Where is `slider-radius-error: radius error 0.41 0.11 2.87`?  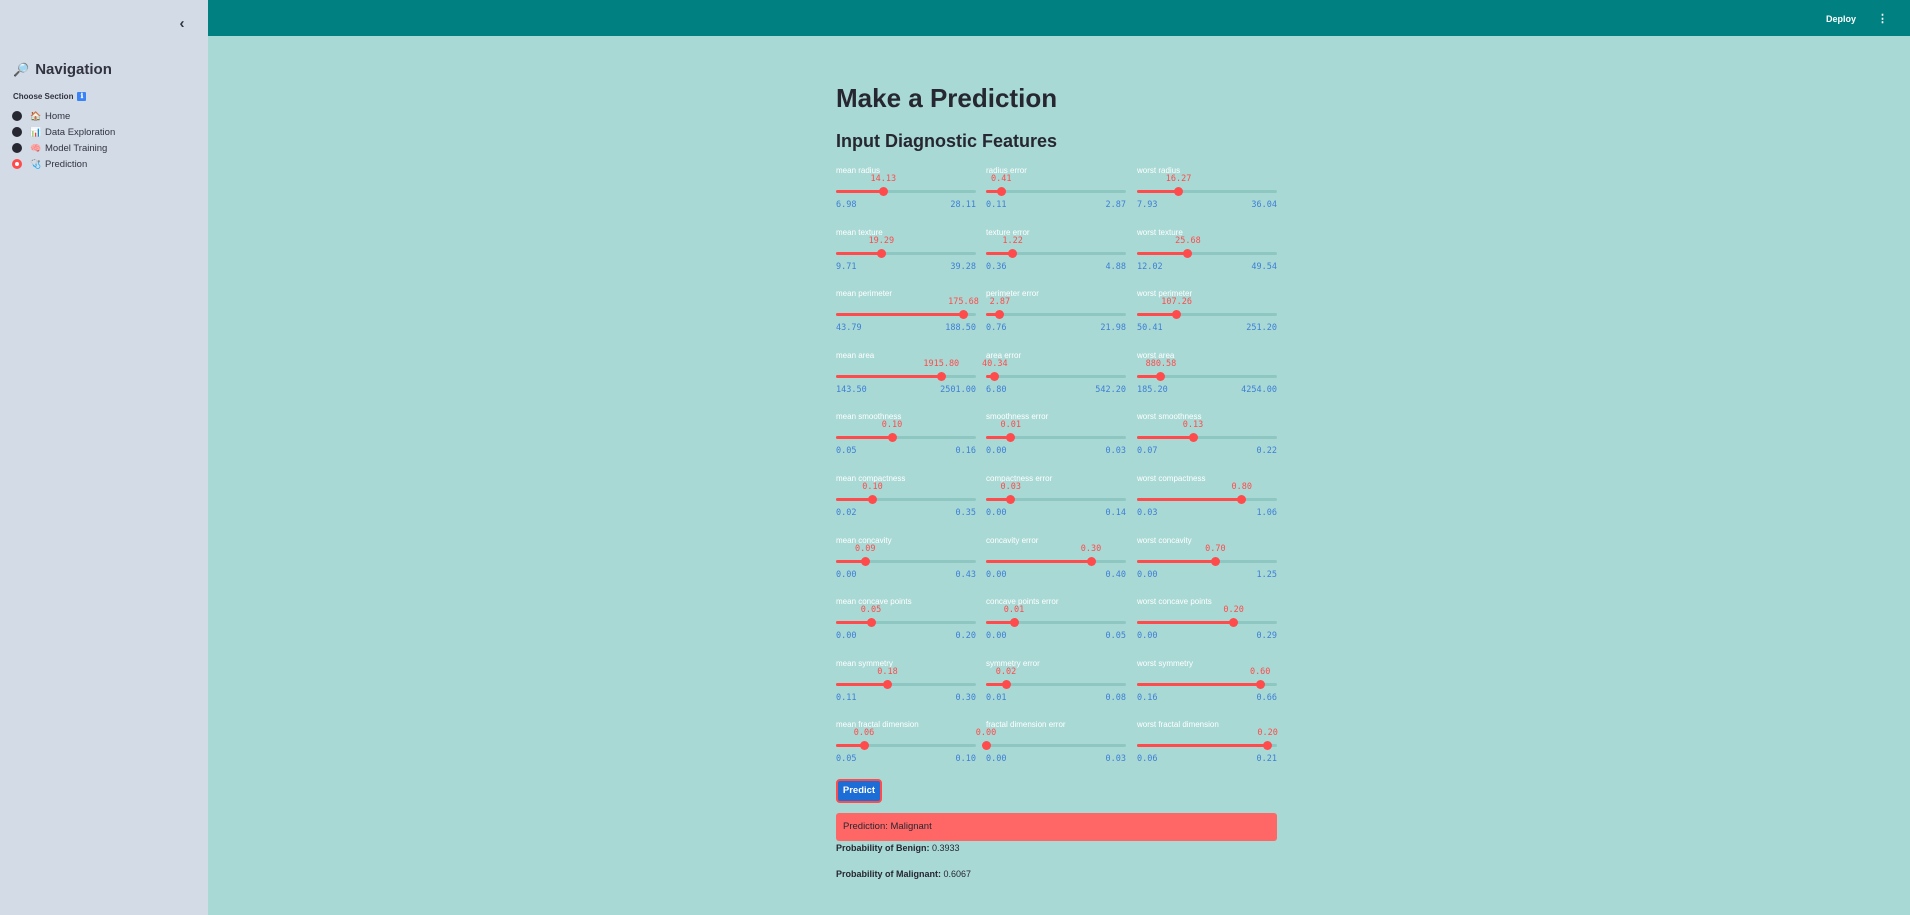
slider-radius-error: radius error 0.41 0.11 2.87 is located at coordinates (1056, 191).